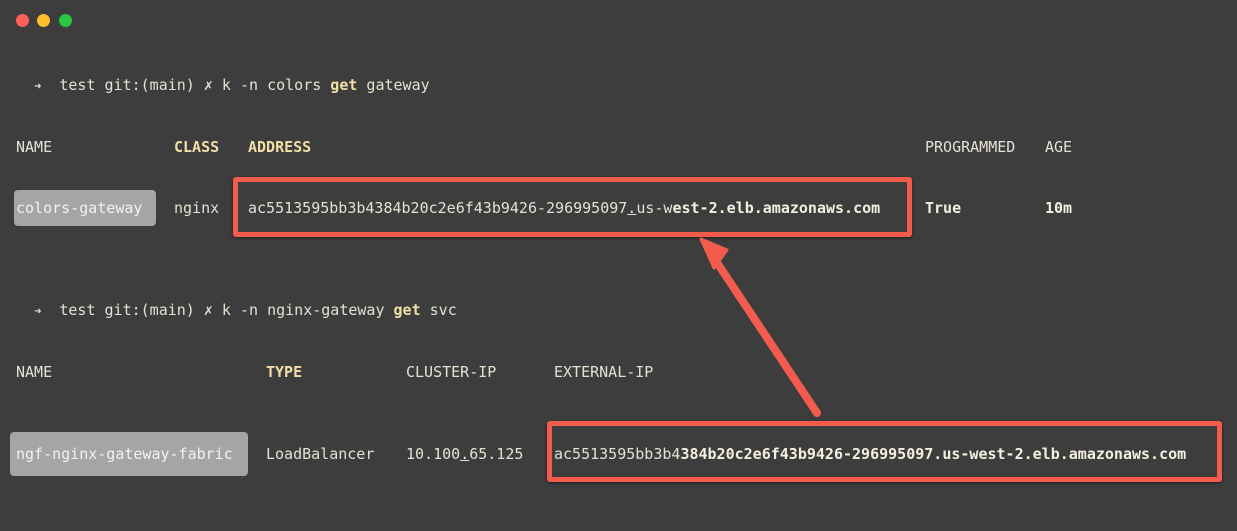  Describe the element at coordinates (763, 332) in the screenshot. I see `arrow-shaft` at that location.